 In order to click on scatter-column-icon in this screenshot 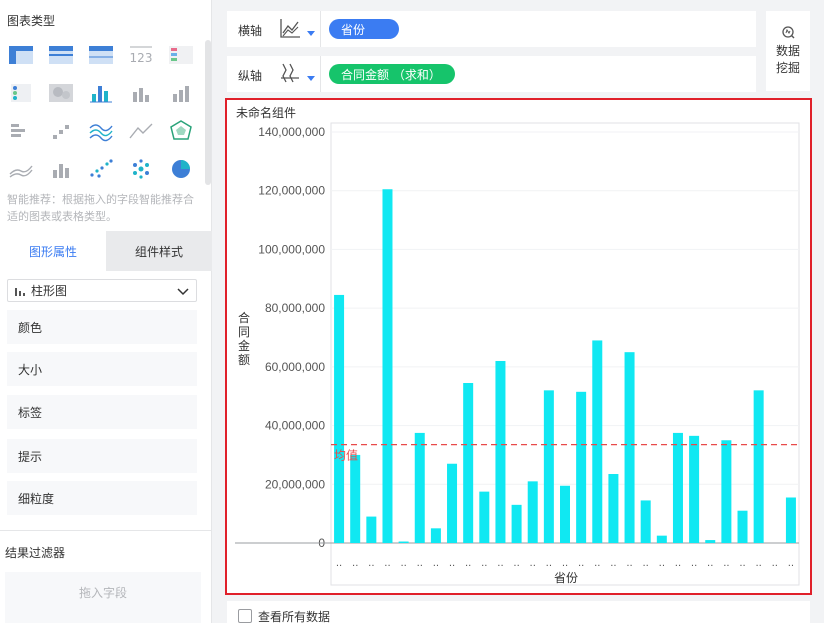, I will do `click(61, 131)`.